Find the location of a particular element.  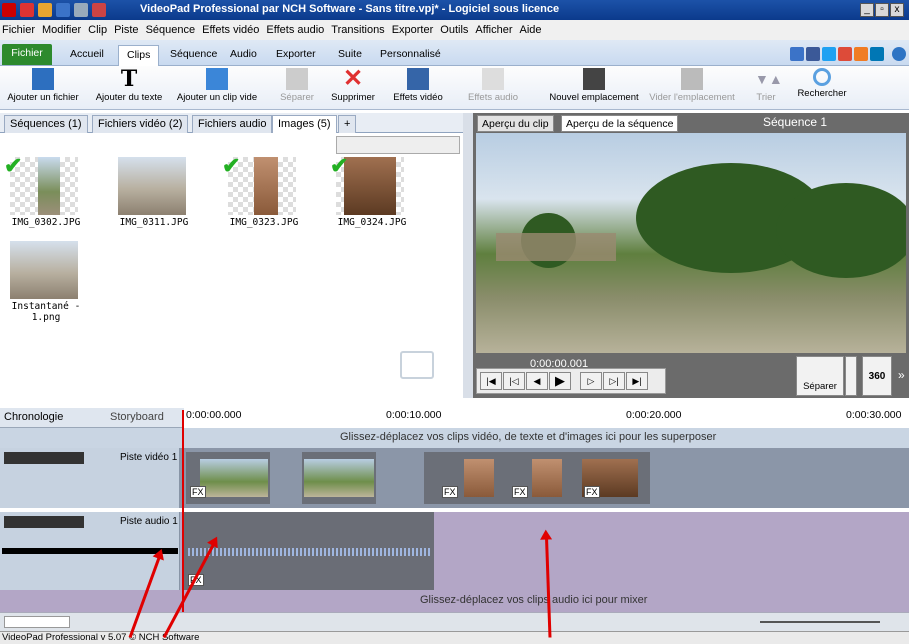

tab-sequence-preview: Aperçu de la séquence is located at coordinates (620, 123).